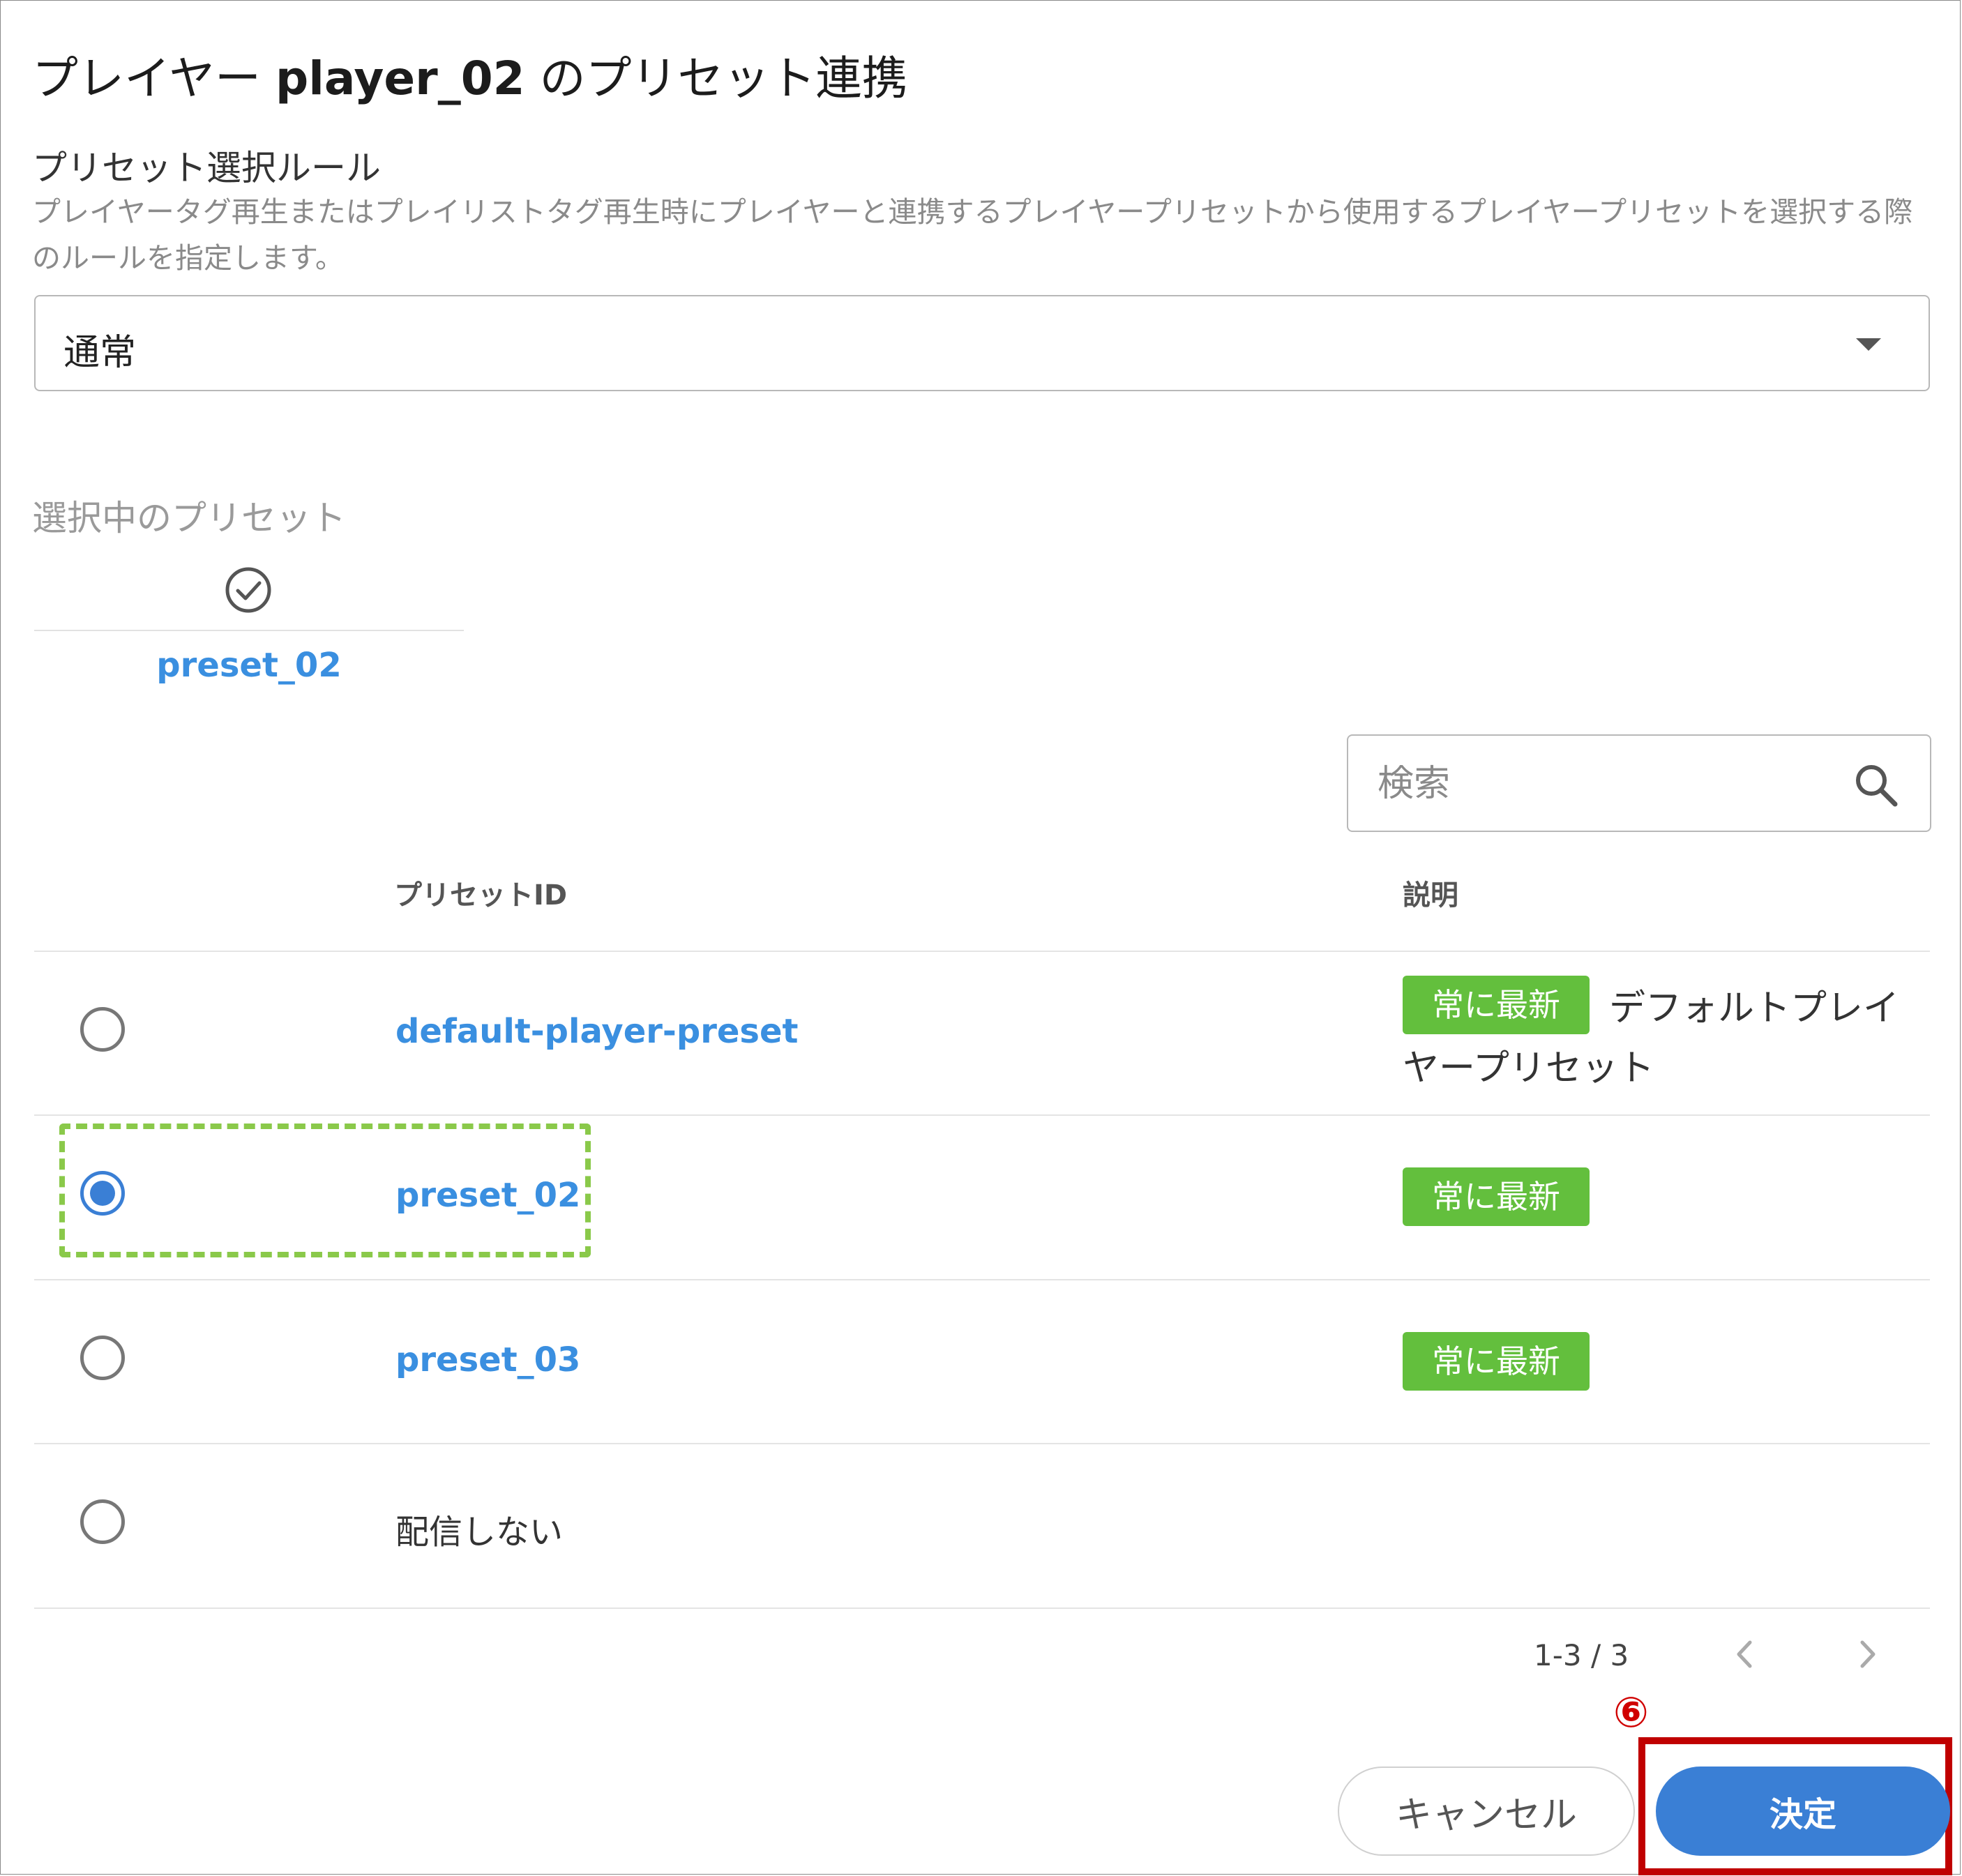  I want to click on cancel-button: キャンセル, so click(1486, 1811).